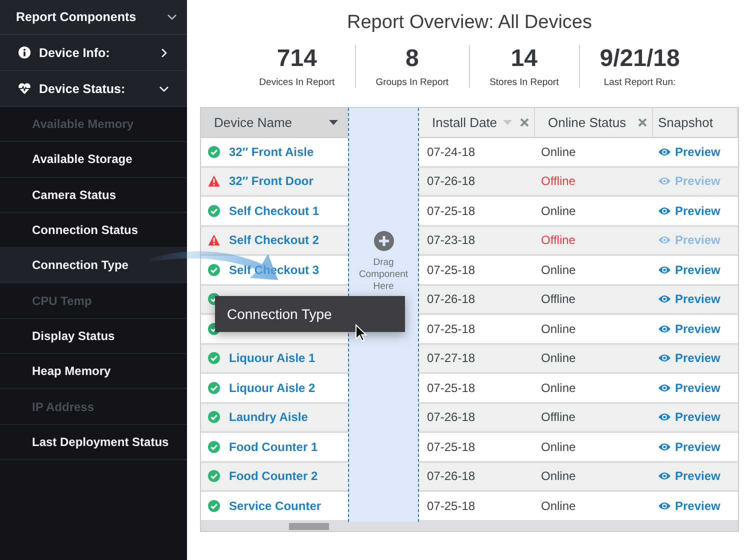 Image resolution: width=750 pixels, height=560 pixels. I want to click on stat-value: 714, so click(296, 59).